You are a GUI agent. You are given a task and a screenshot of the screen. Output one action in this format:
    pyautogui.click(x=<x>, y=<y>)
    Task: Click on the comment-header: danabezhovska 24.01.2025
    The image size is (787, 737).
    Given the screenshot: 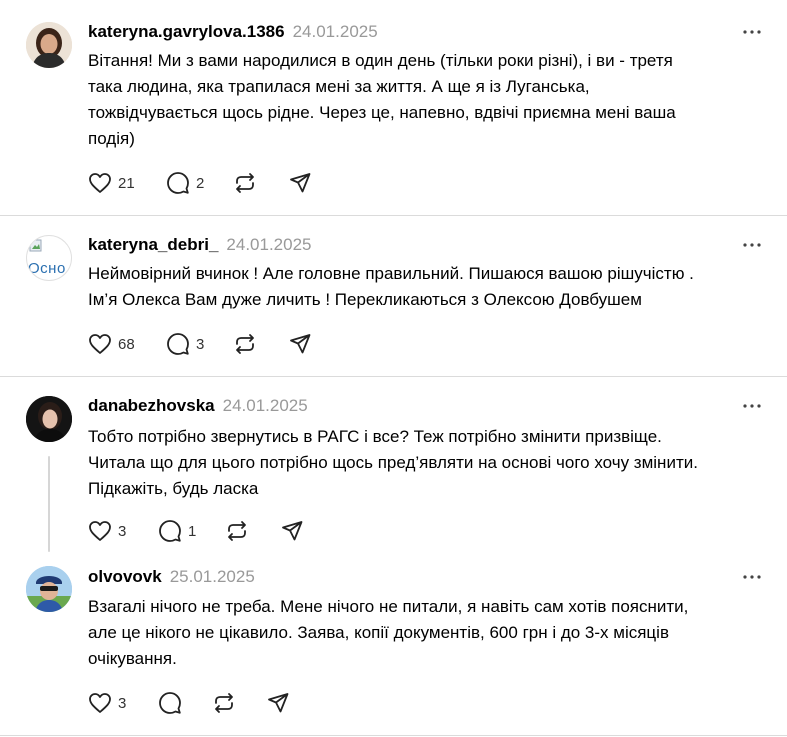 What is the action you would take?
    pyautogui.click(x=198, y=406)
    